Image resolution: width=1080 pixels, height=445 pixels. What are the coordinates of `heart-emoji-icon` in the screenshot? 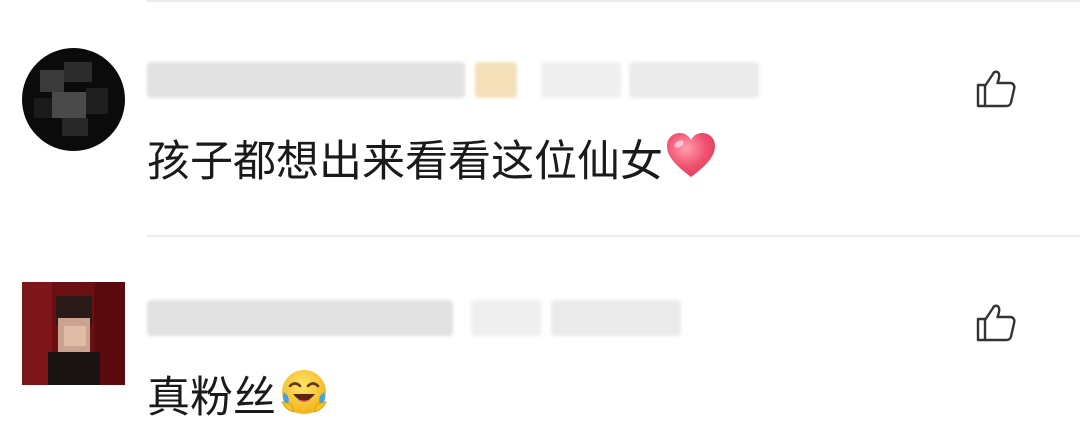 It's located at (691, 162).